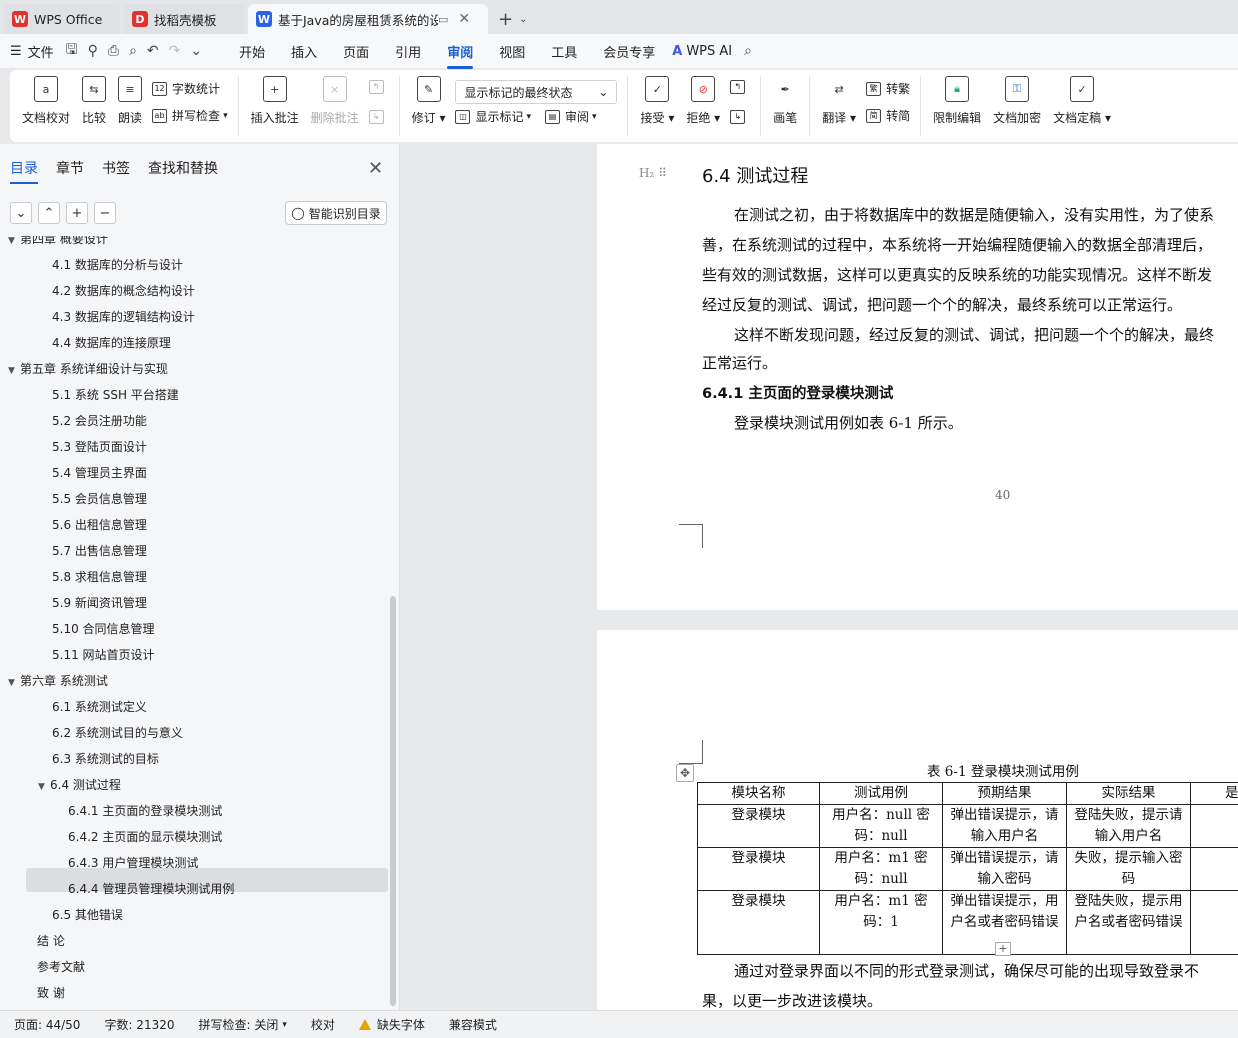 Image resolution: width=1238 pixels, height=1038 pixels. What do you see at coordinates (99, 577) in the screenshot?
I see `toc-item: 5.8 求租信息管理` at bounding box center [99, 577].